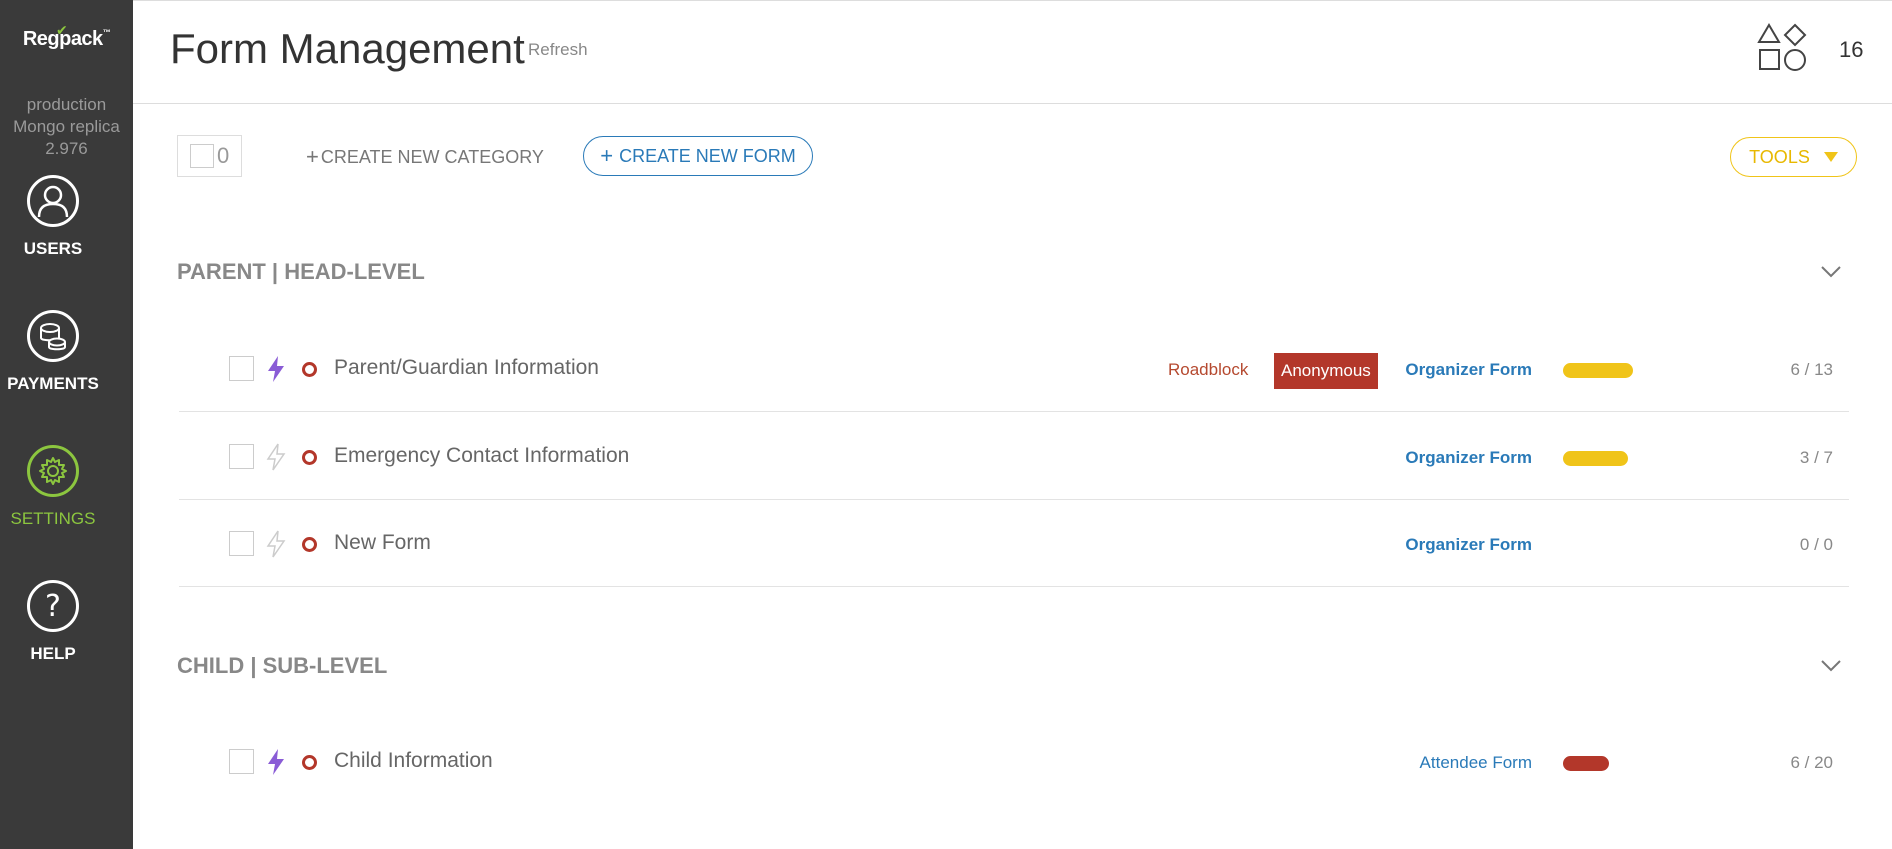  I want to click on gear-icon, so click(53, 471).